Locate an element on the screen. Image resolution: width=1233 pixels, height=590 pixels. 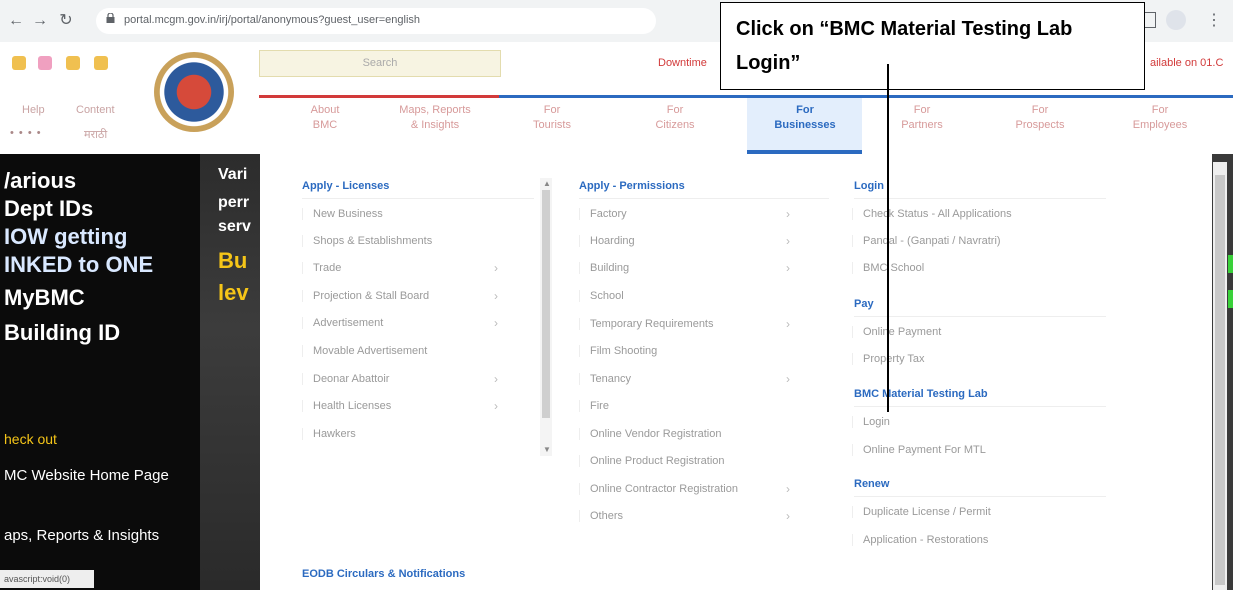
menu-item-mtl-login: Login is located at coordinates (871, 422).